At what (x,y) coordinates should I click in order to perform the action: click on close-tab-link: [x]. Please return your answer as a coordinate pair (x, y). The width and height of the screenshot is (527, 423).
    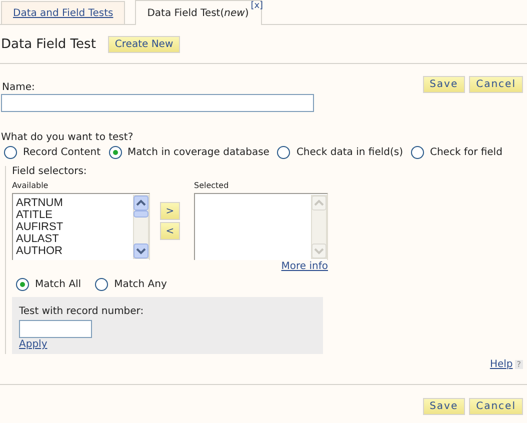
    Looking at the image, I should click on (257, 6).